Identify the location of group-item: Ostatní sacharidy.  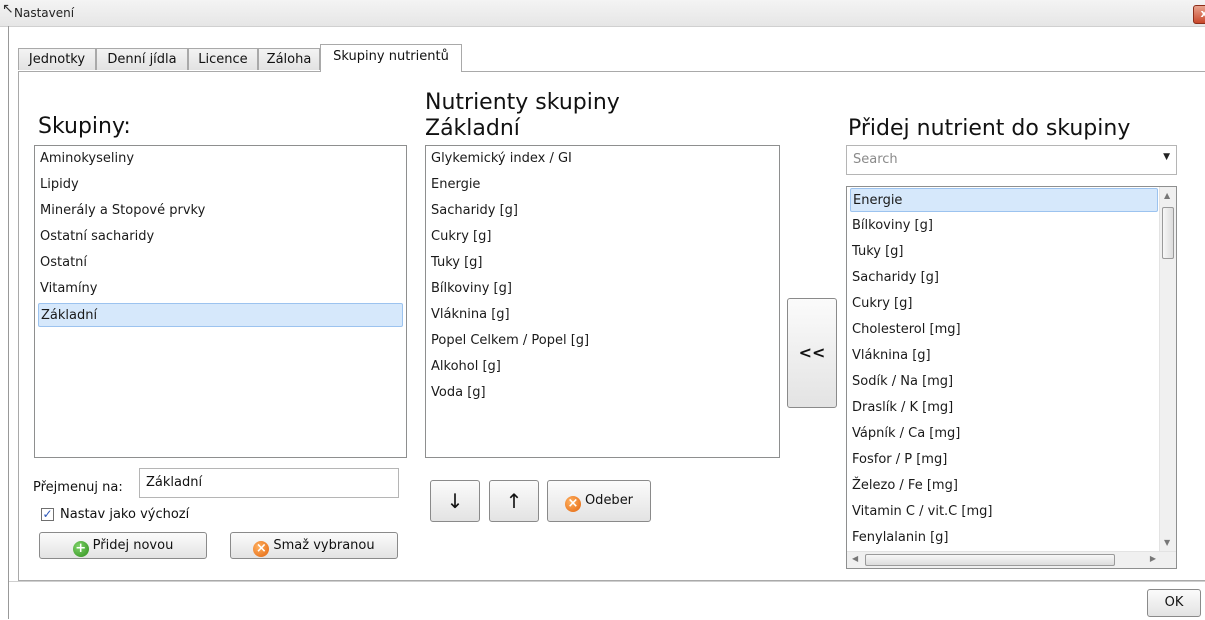
(220, 237).